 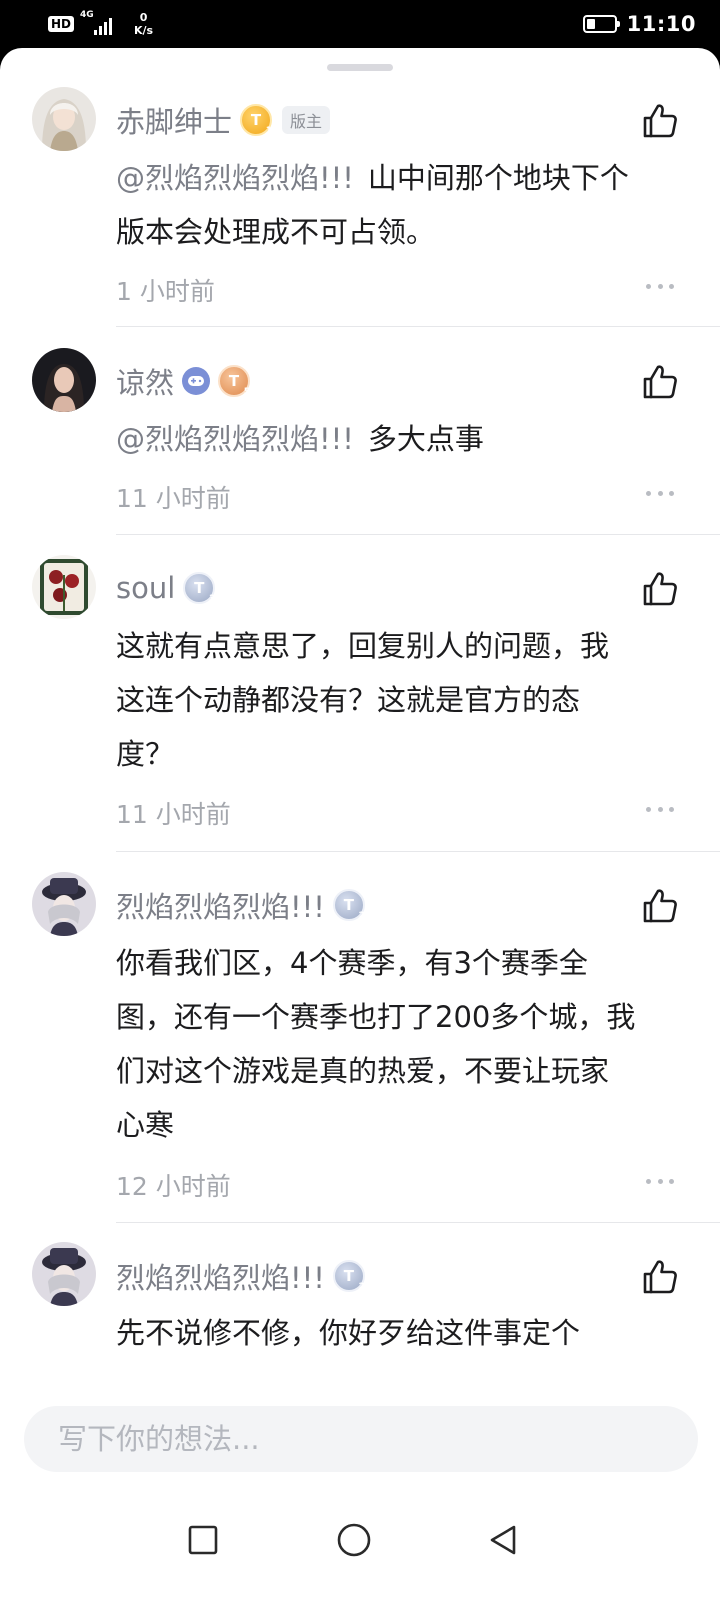 I want to click on username: 赤脚绅士, so click(x=174, y=120).